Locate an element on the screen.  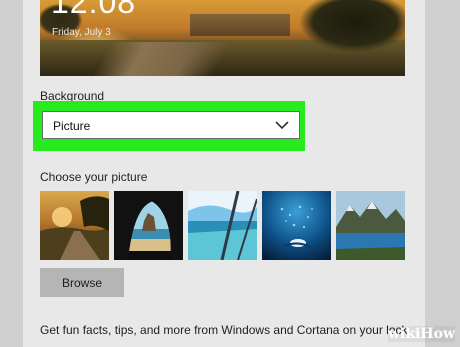
preview-road is located at coordinates (160, 59).